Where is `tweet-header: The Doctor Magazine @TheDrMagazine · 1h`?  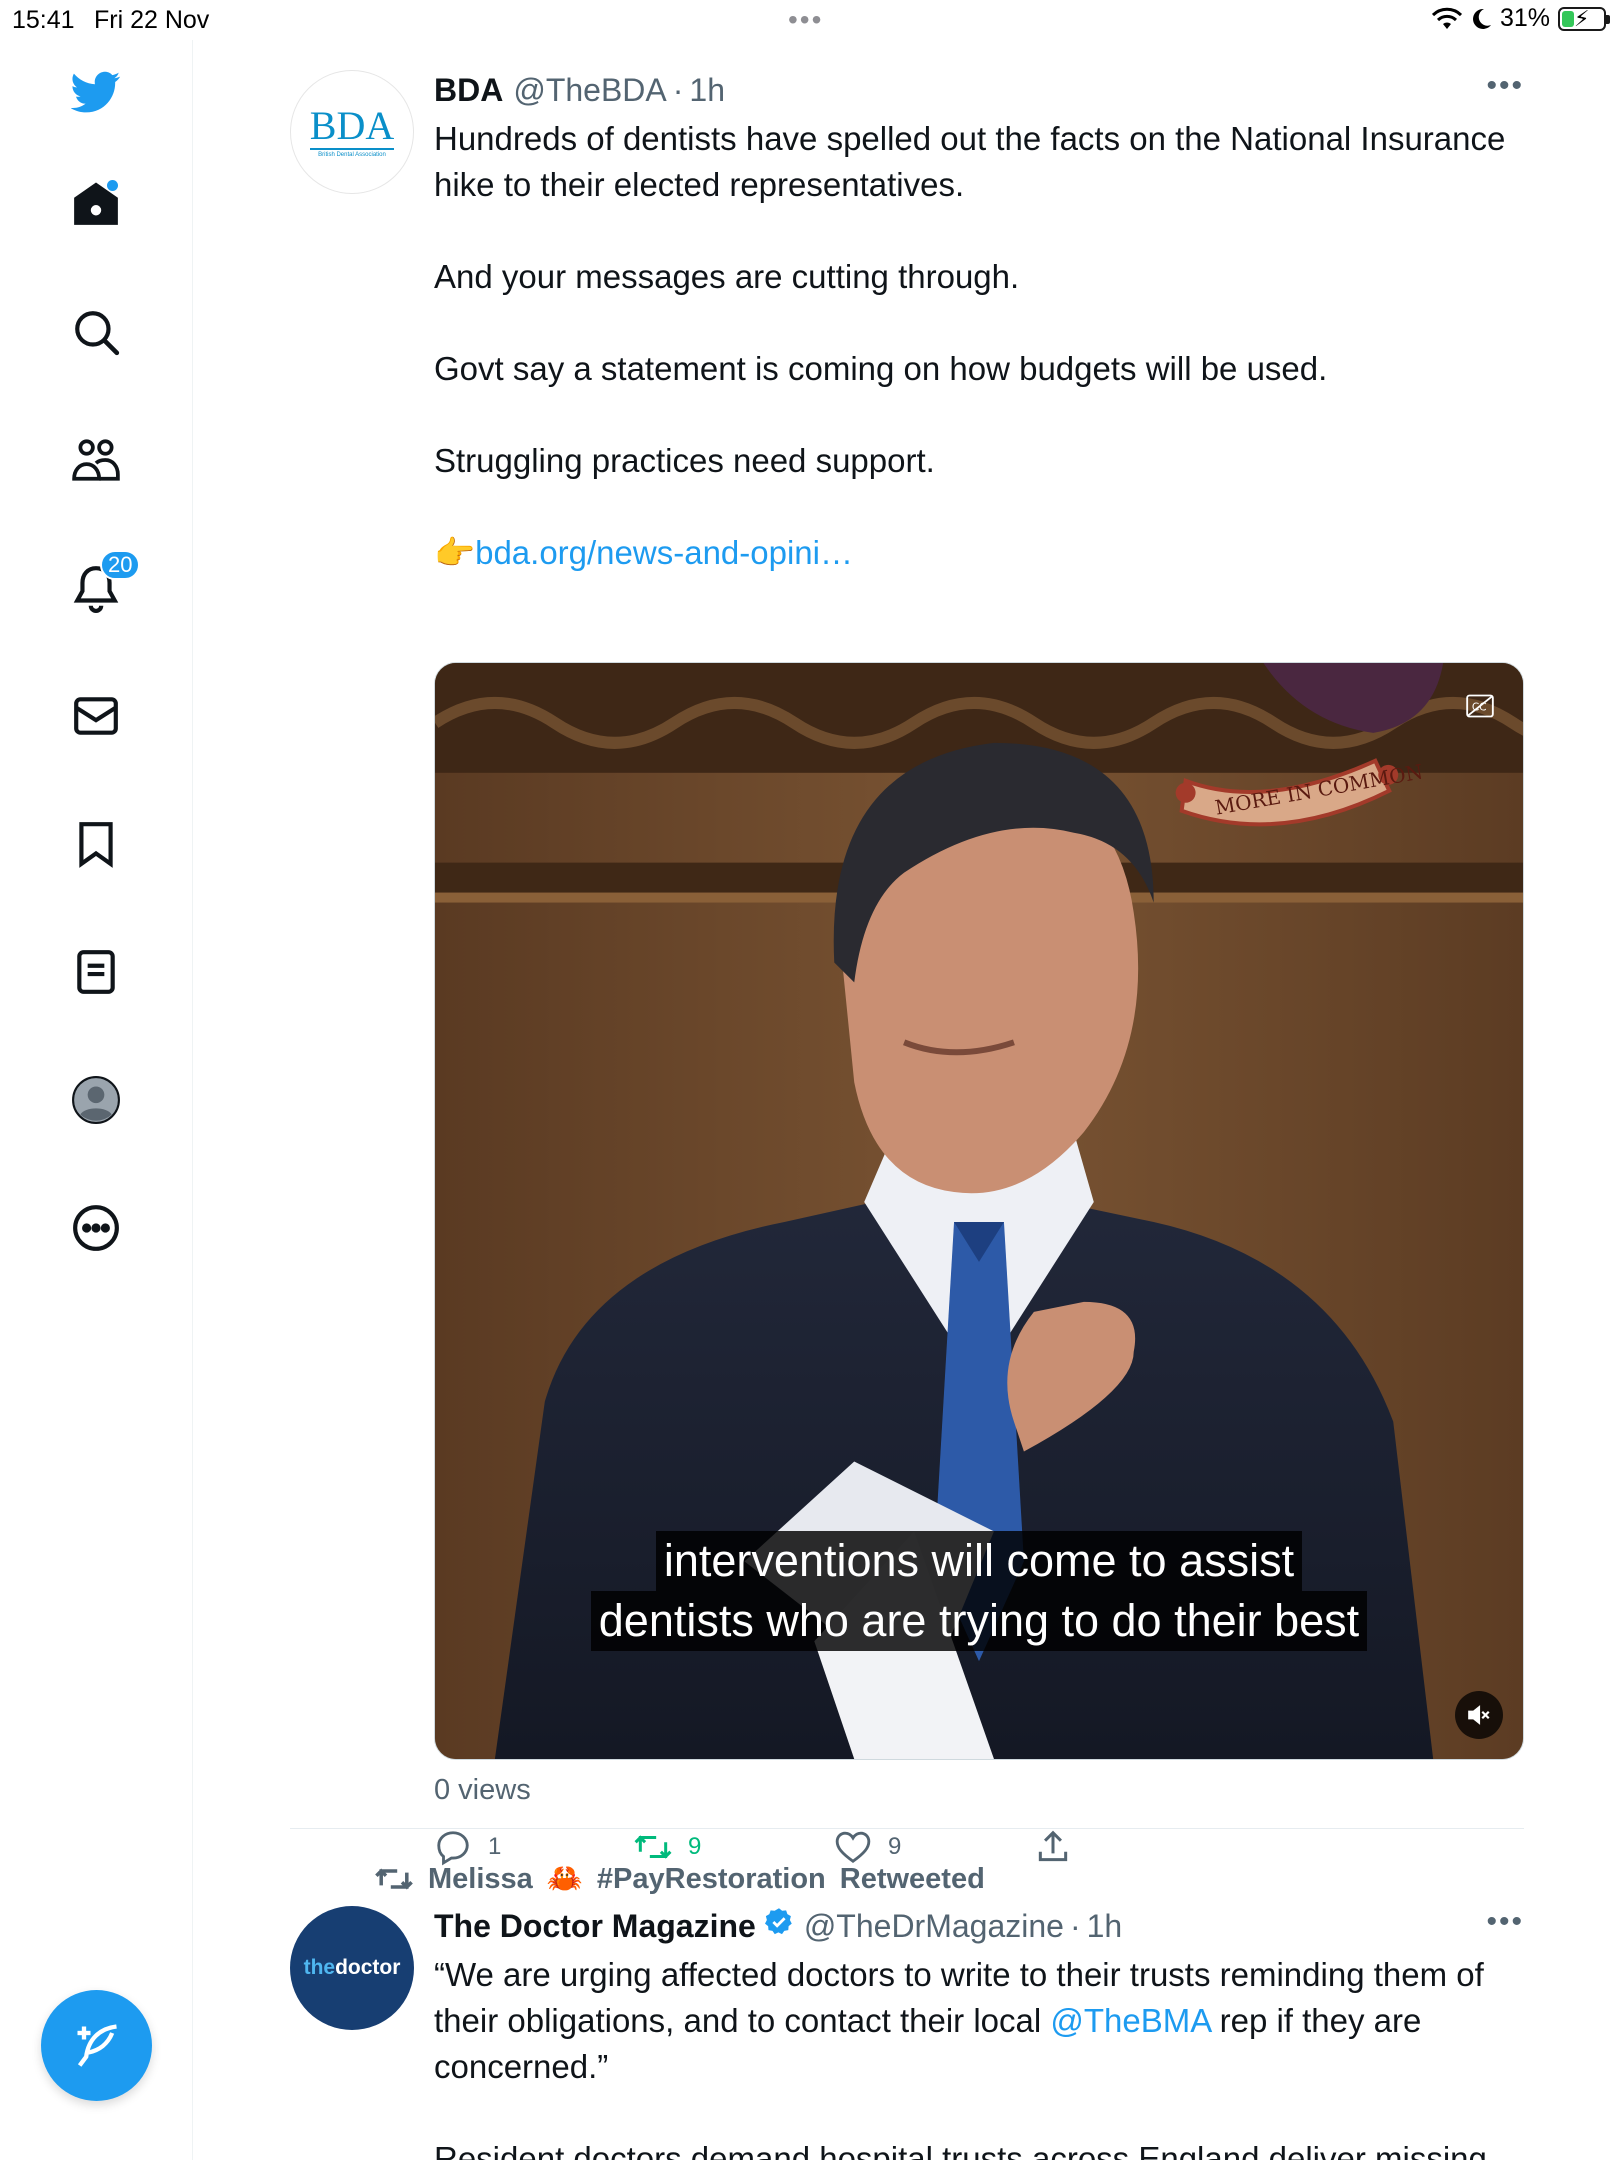 tweet-header: The Doctor Magazine @TheDrMagazine · 1h is located at coordinates (979, 1926).